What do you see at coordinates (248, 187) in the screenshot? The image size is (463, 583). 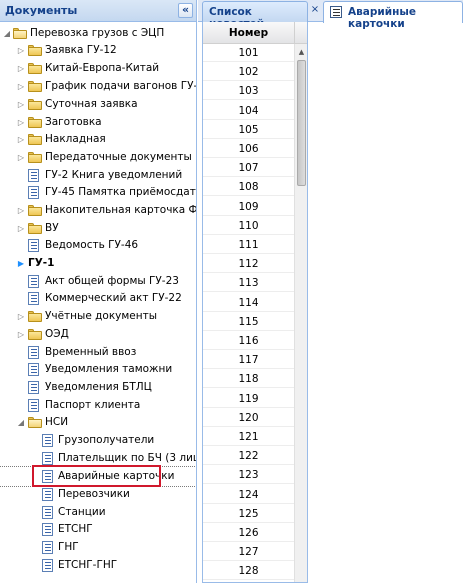 I see `grid-cell-number: 108` at bounding box center [248, 187].